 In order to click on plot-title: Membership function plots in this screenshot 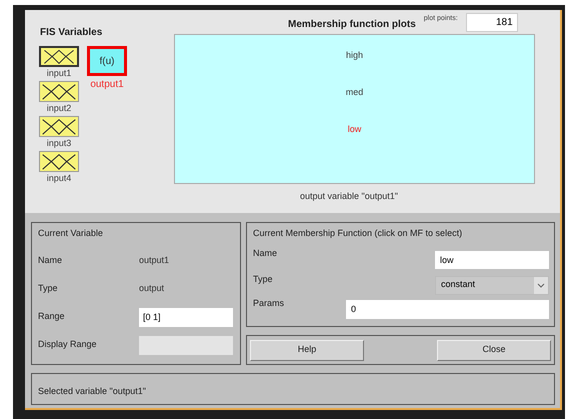, I will do `click(352, 25)`.